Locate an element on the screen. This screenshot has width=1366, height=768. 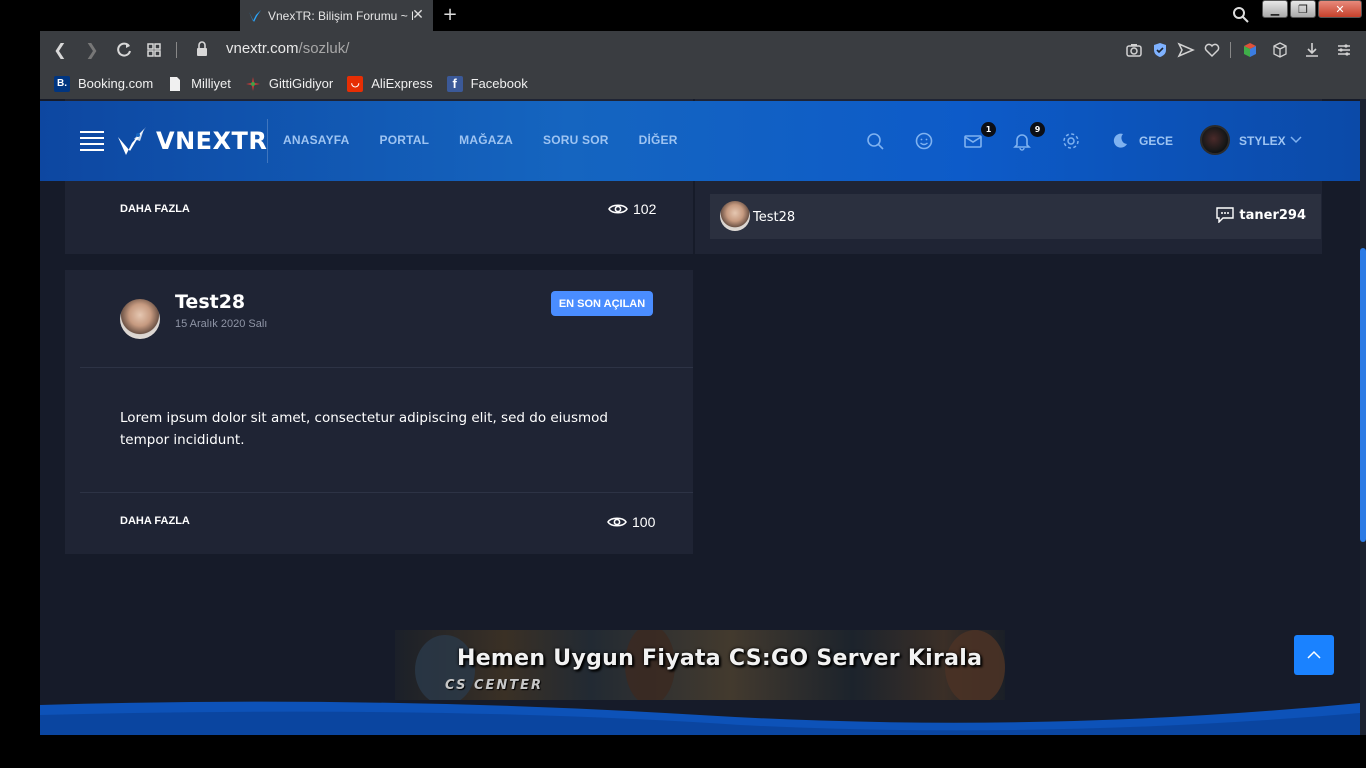
lock-icon is located at coordinates (202, 49).